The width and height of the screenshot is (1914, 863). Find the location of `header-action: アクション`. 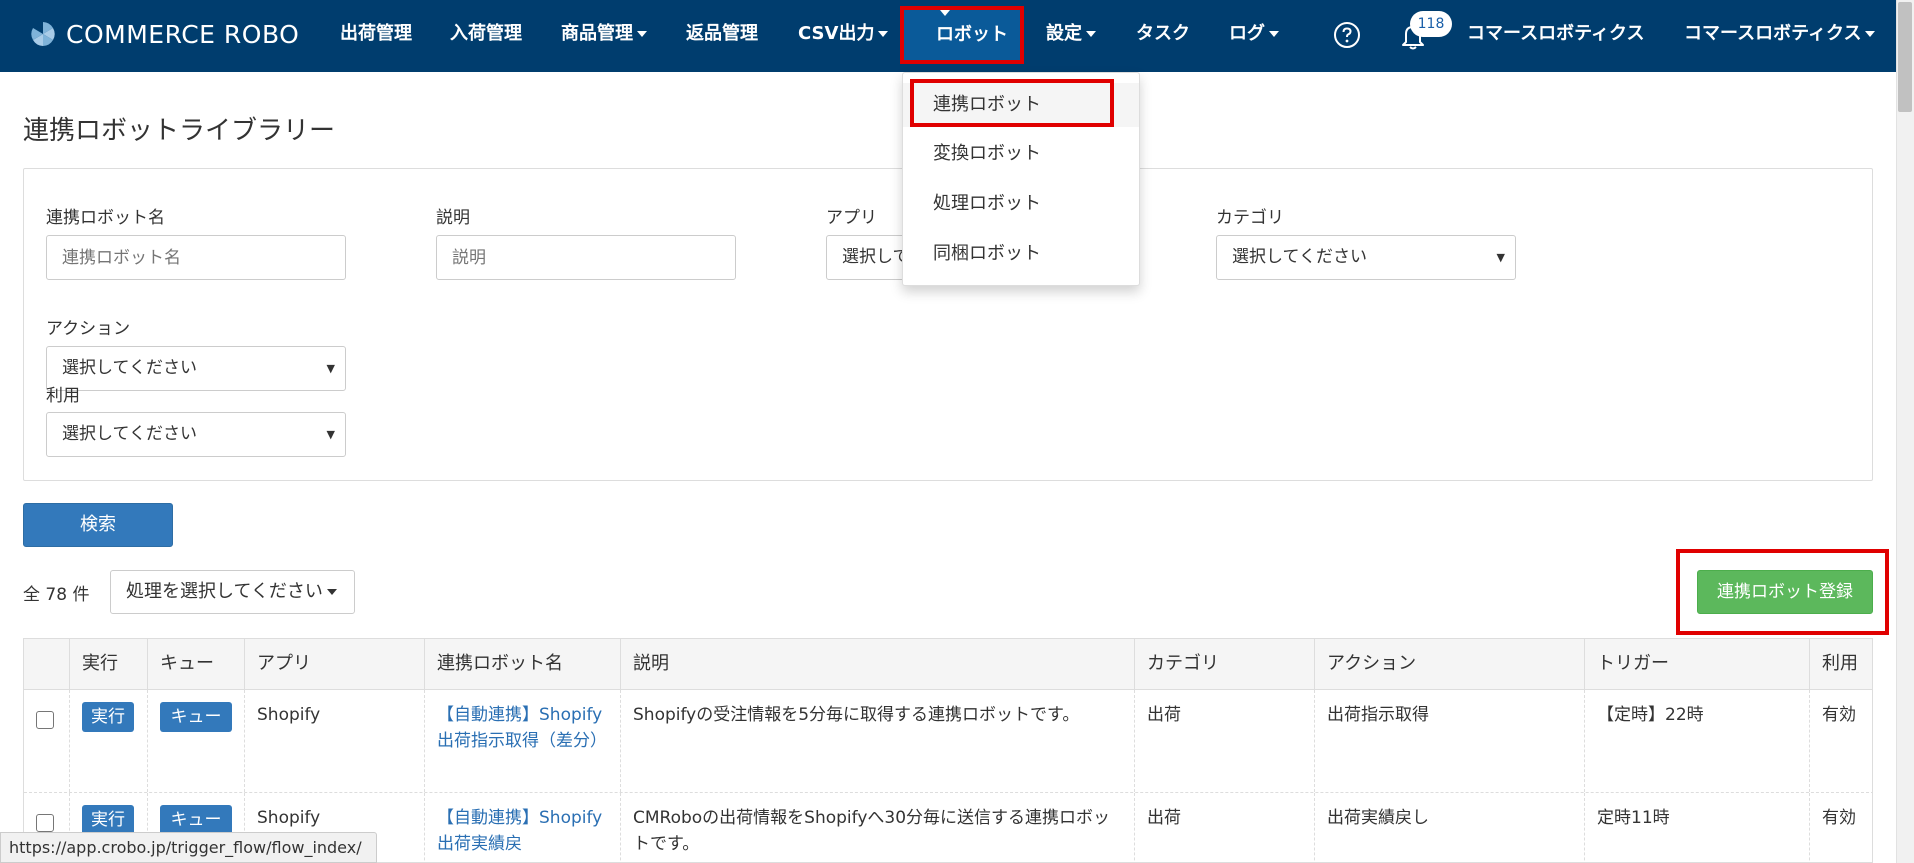

header-action: アクション is located at coordinates (1449, 664).